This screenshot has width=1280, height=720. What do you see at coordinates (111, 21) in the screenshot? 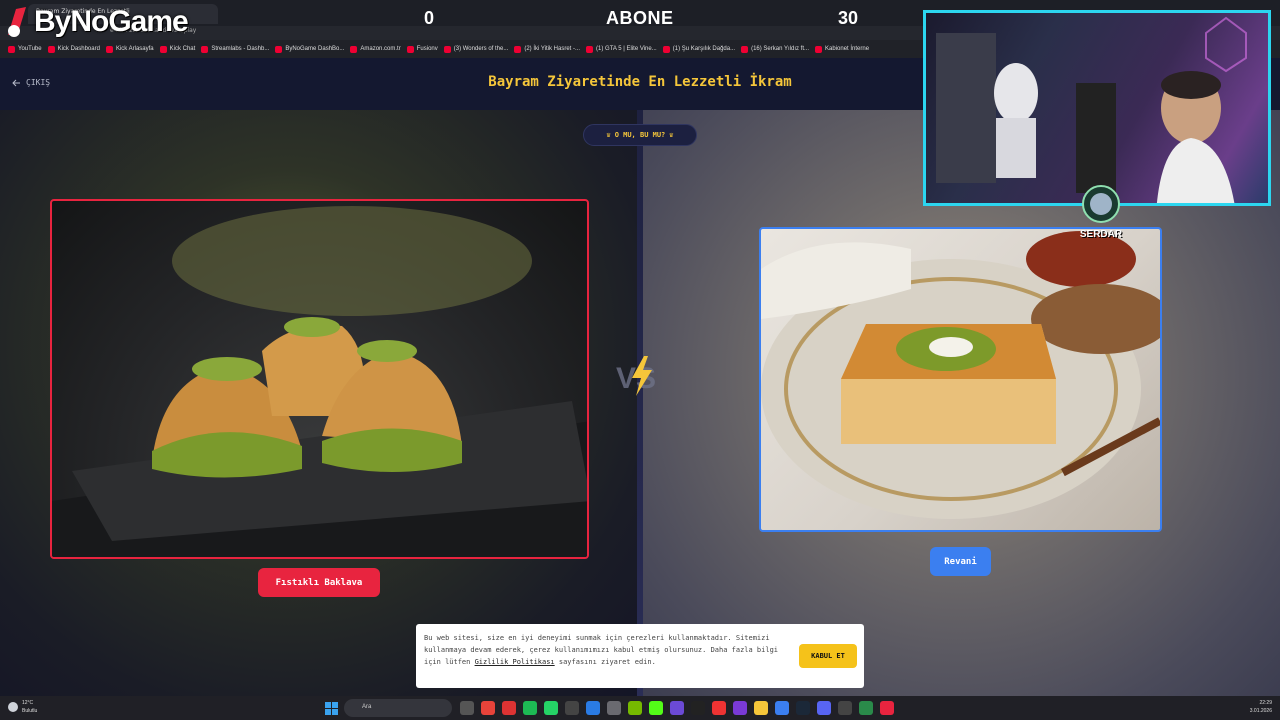
I see `logo-text: ByNoGame` at bounding box center [111, 21].